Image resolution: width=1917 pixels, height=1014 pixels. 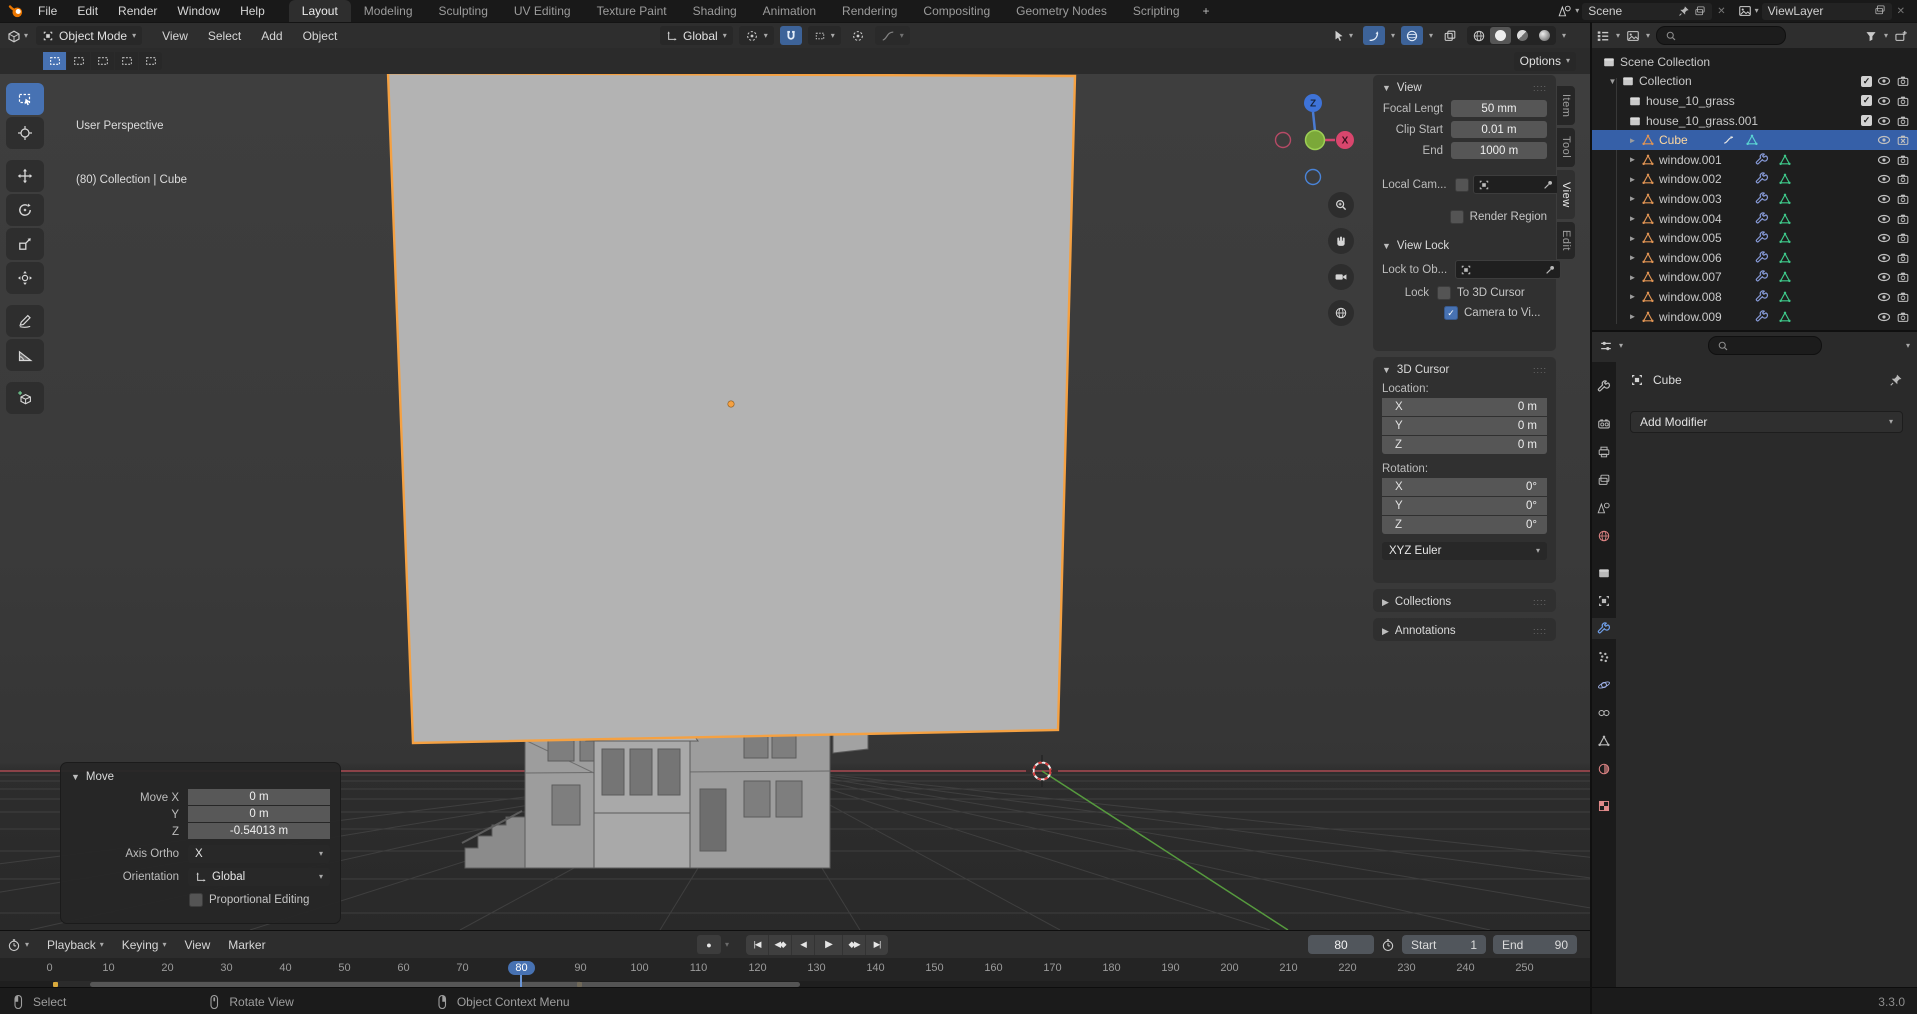 What do you see at coordinates (1464, 506) in the screenshot?
I see `cursor-rotation-field: Y 0°` at bounding box center [1464, 506].